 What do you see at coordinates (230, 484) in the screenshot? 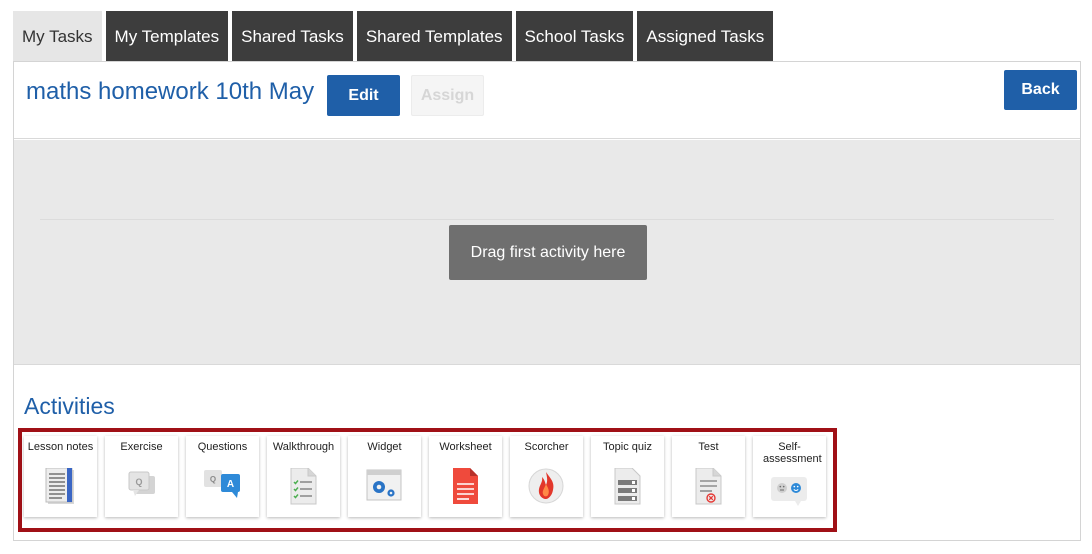
I see `svg-text: A` at bounding box center [230, 484].